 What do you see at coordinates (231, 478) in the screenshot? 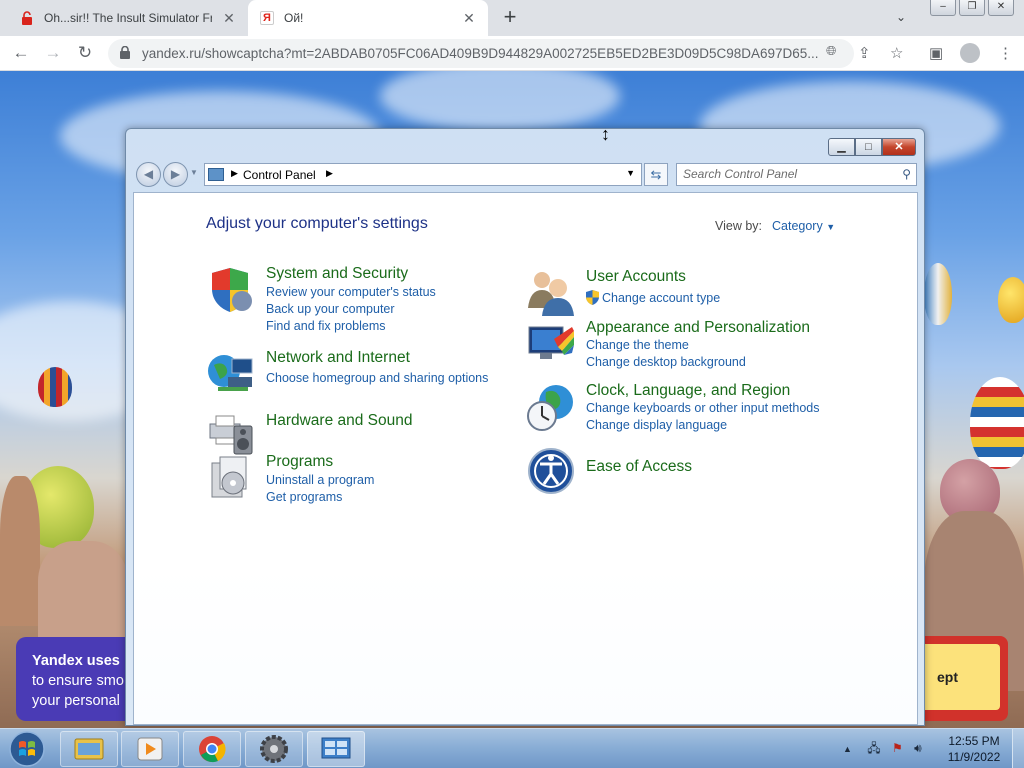
I see `programs-box-icon` at bounding box center [231, 478].